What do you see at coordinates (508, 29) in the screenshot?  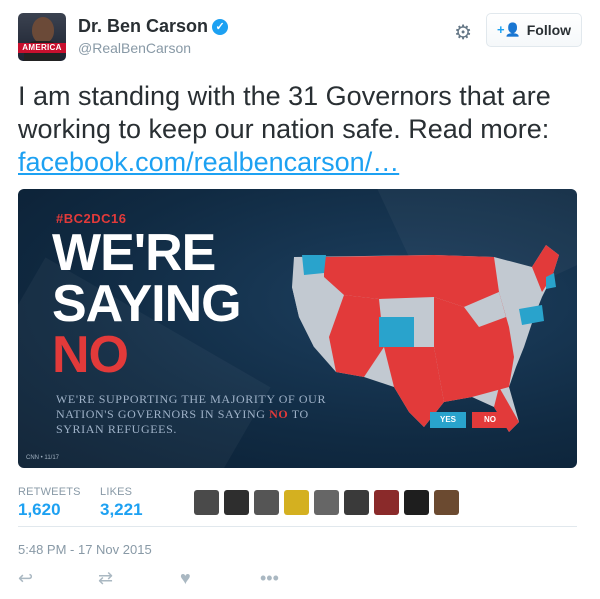 I see `add-user-icon: +👤` at bounding box center [508, 29].